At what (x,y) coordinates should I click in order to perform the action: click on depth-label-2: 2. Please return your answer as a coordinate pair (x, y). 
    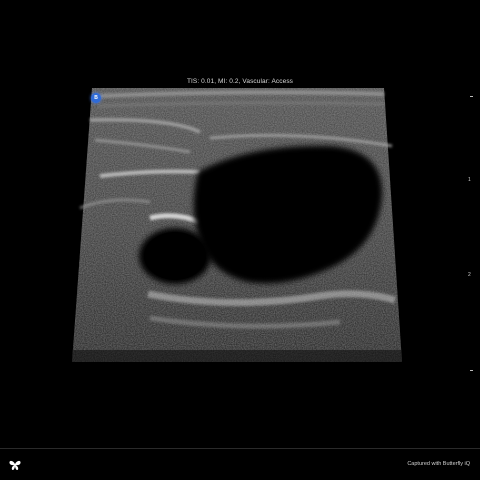
    Looking at the image, I should click on (469, 275).